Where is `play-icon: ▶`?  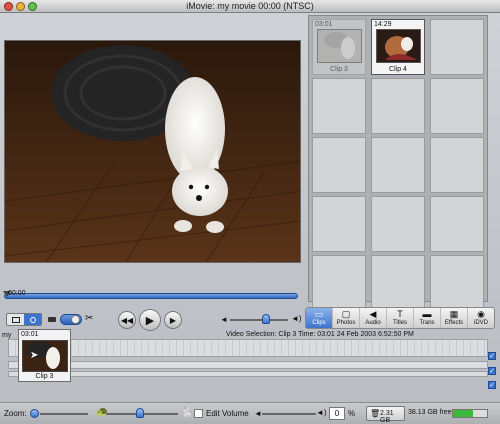 play-icon: ▶ is located at coordinates (150, 320).